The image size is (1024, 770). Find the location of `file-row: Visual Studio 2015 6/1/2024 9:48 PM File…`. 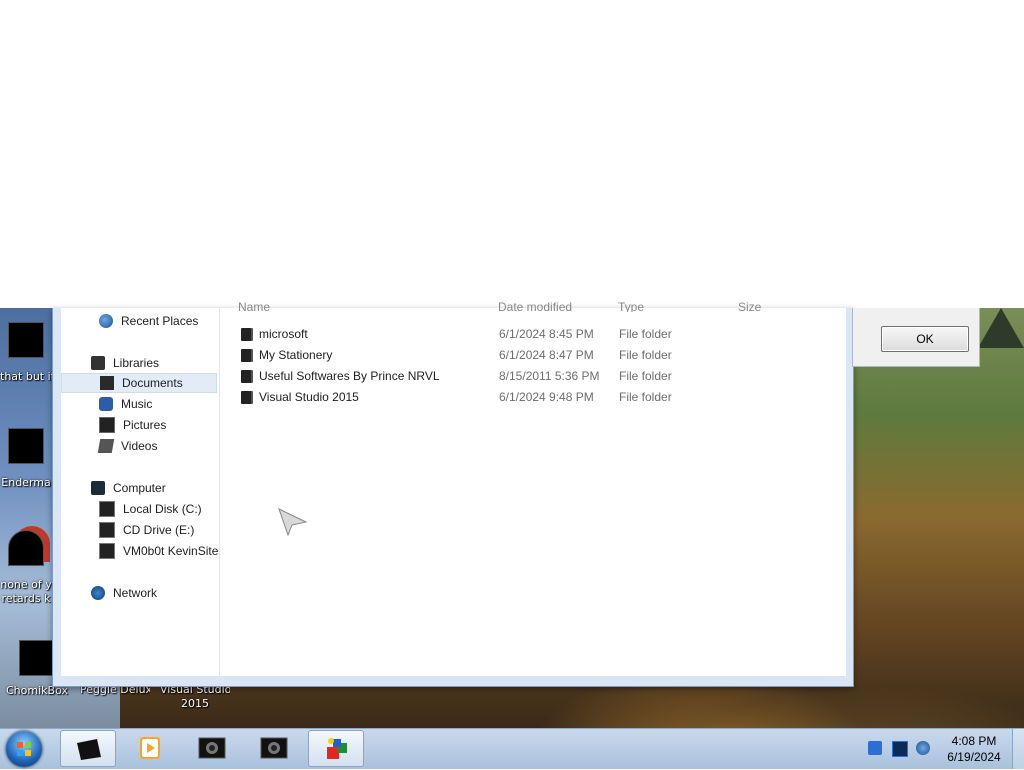

file-row: Visual Studio 2015 6/1/2024 9:48 PM File… is located at coordinates (538, 397).